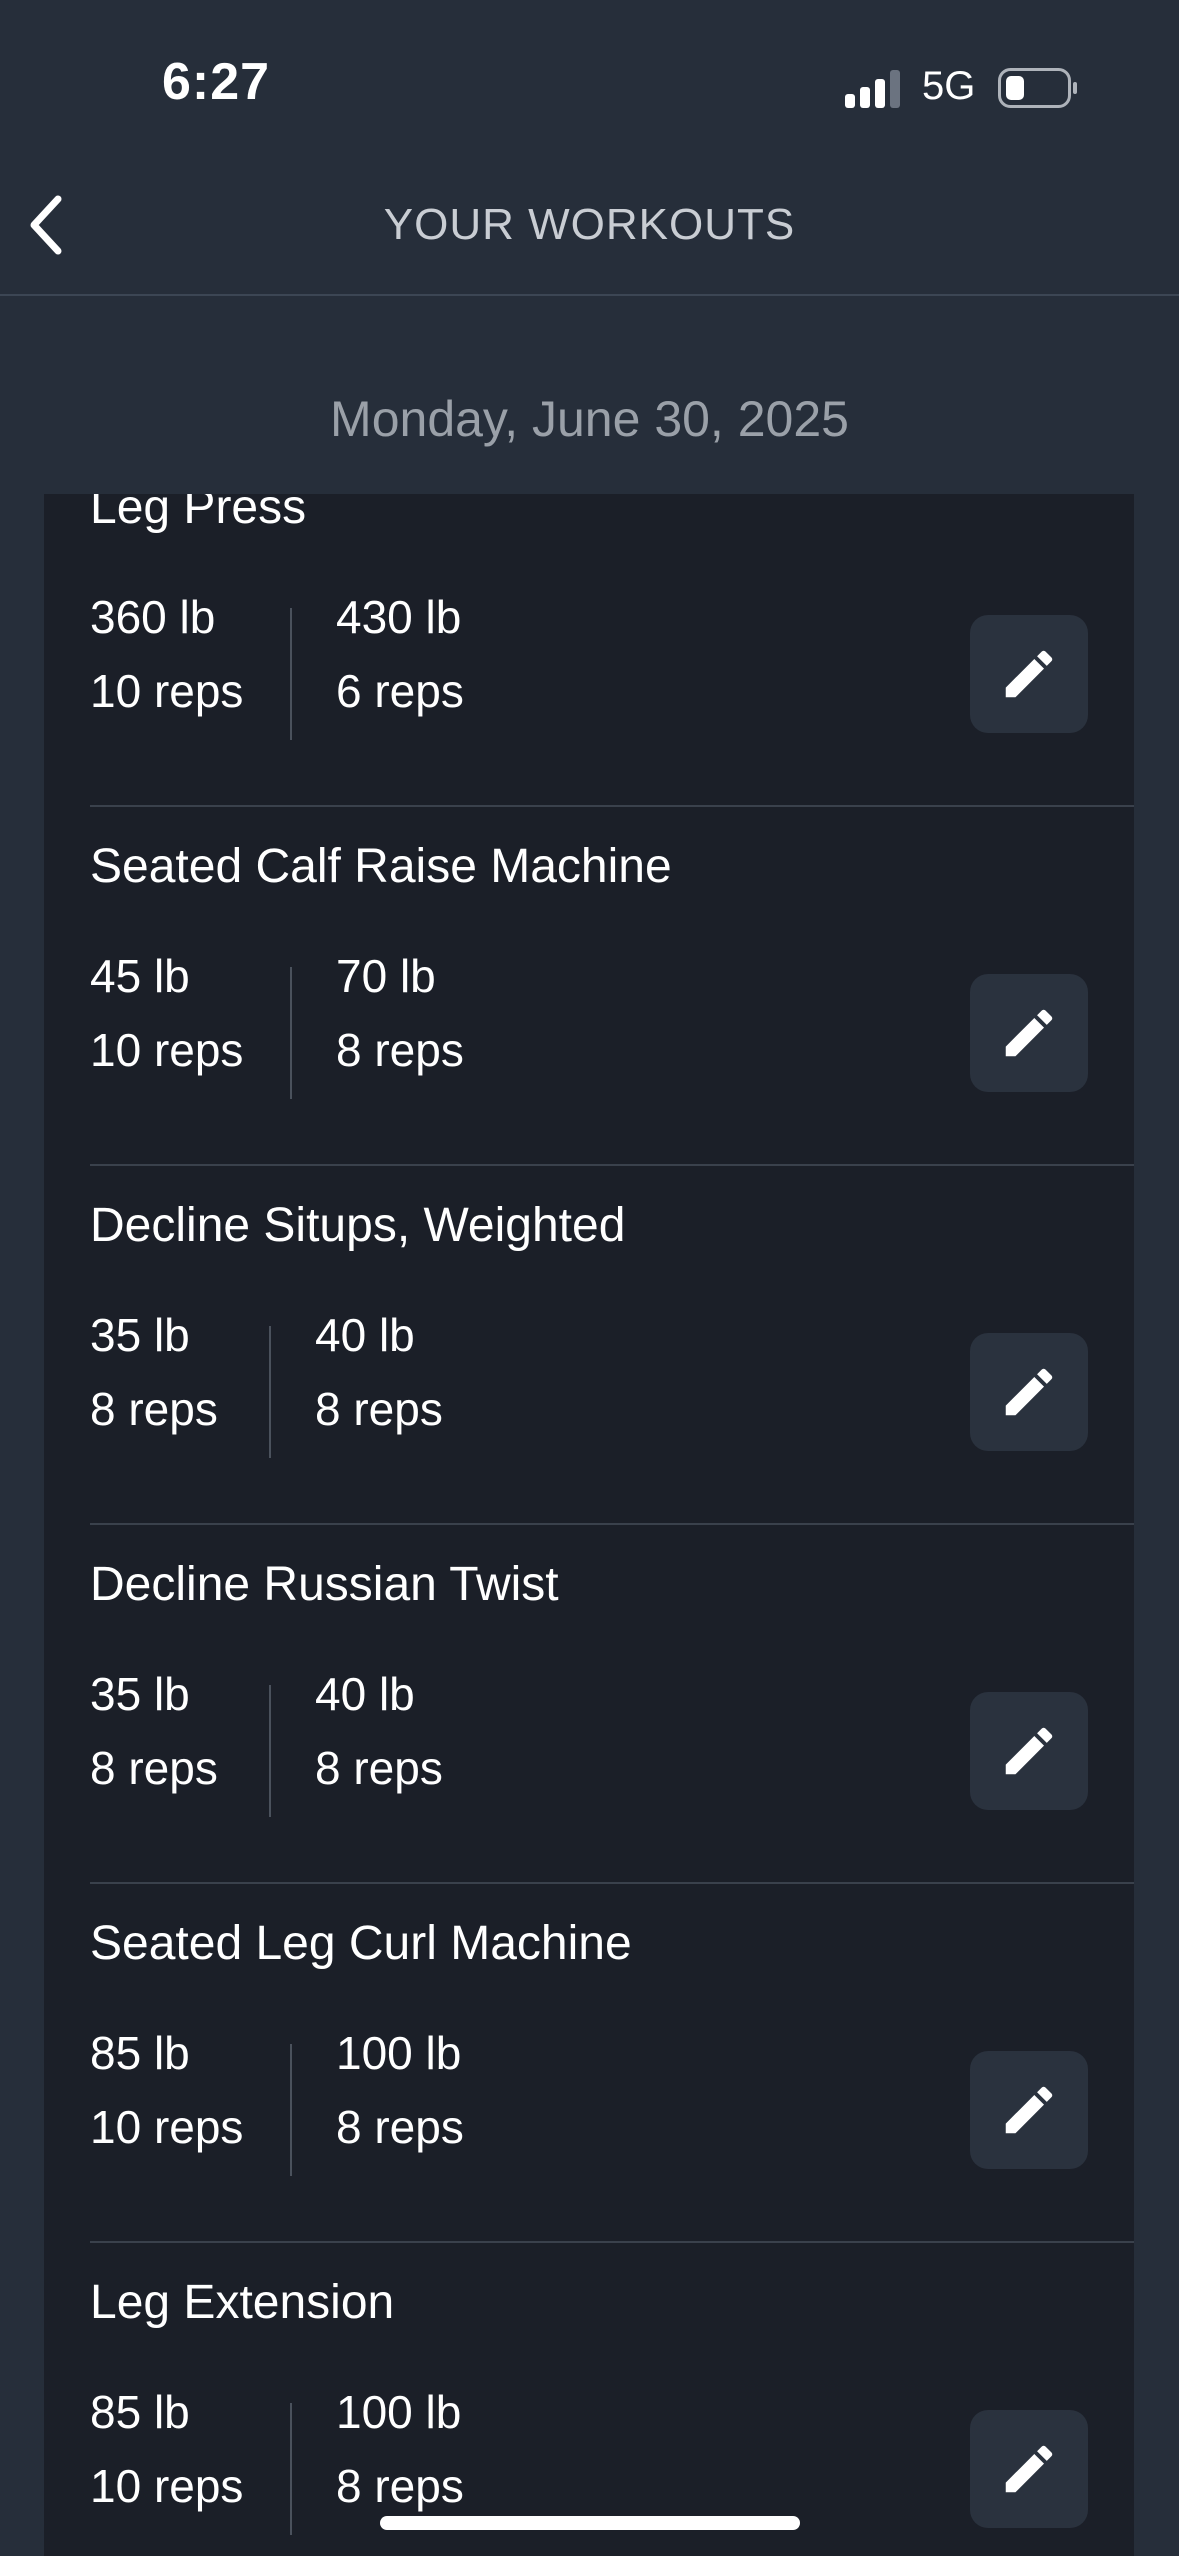  Describe the element at coordinates (400, 654) in the screenshot. I see `set-2: 430 lb 6 reps` at that location.